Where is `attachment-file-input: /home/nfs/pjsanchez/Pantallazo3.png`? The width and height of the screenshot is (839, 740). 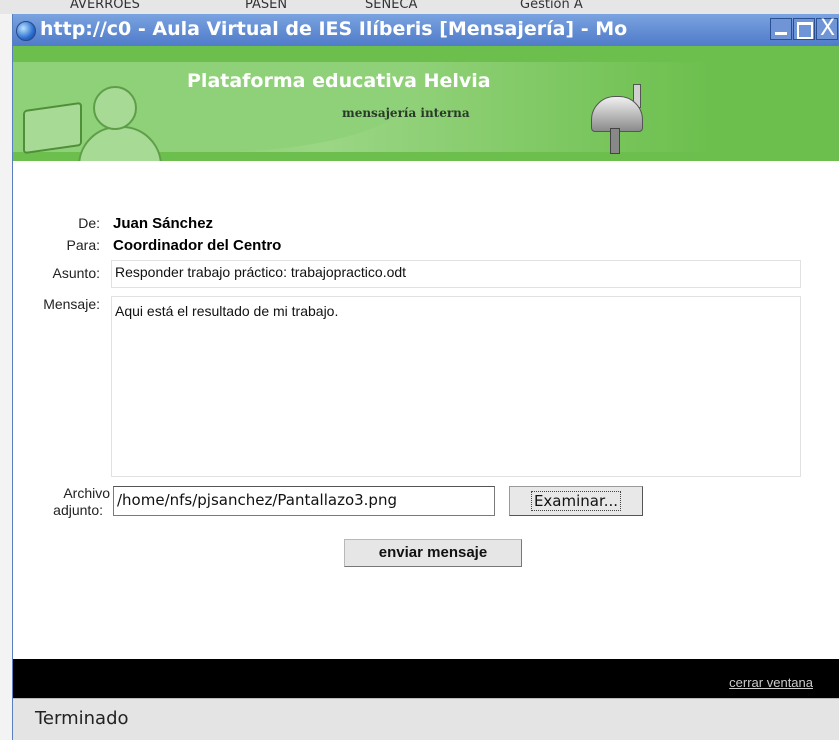
attachment-file-input: /home/nfs/pjsanchez/Pantallazo3.png is located at coordinates (304, 501).